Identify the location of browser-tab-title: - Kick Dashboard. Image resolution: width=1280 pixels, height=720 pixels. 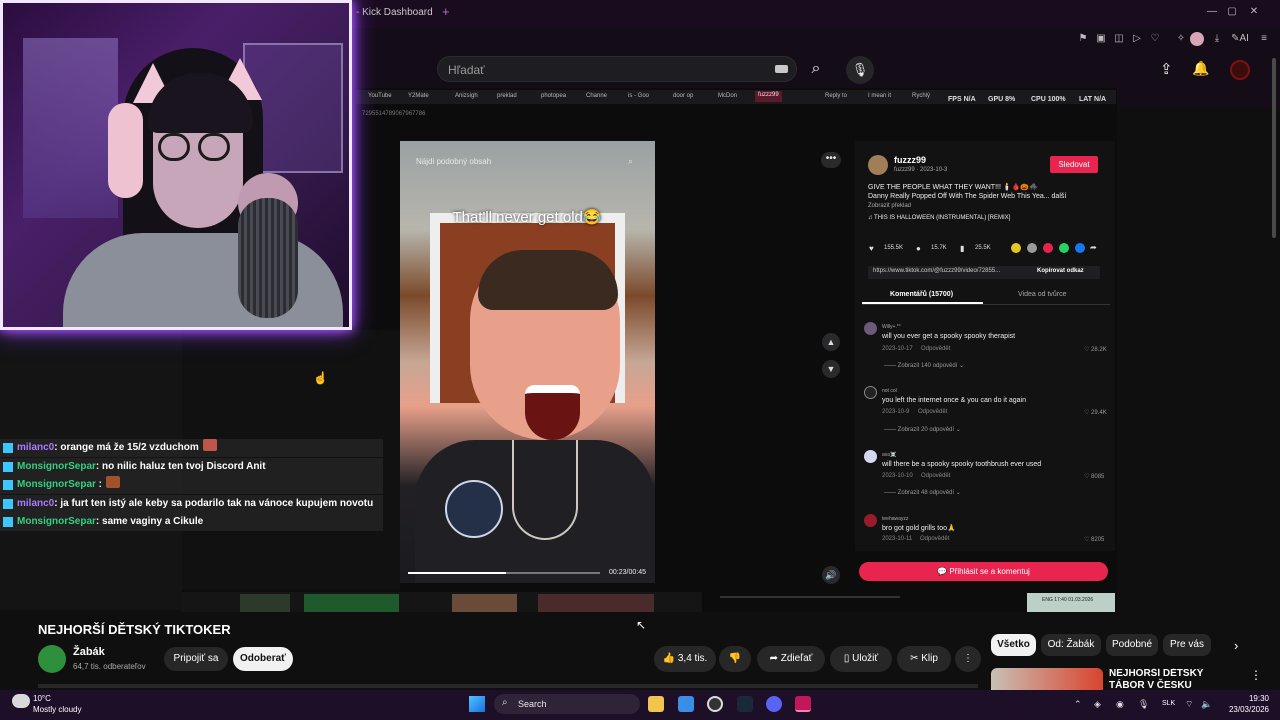
(394, 12).